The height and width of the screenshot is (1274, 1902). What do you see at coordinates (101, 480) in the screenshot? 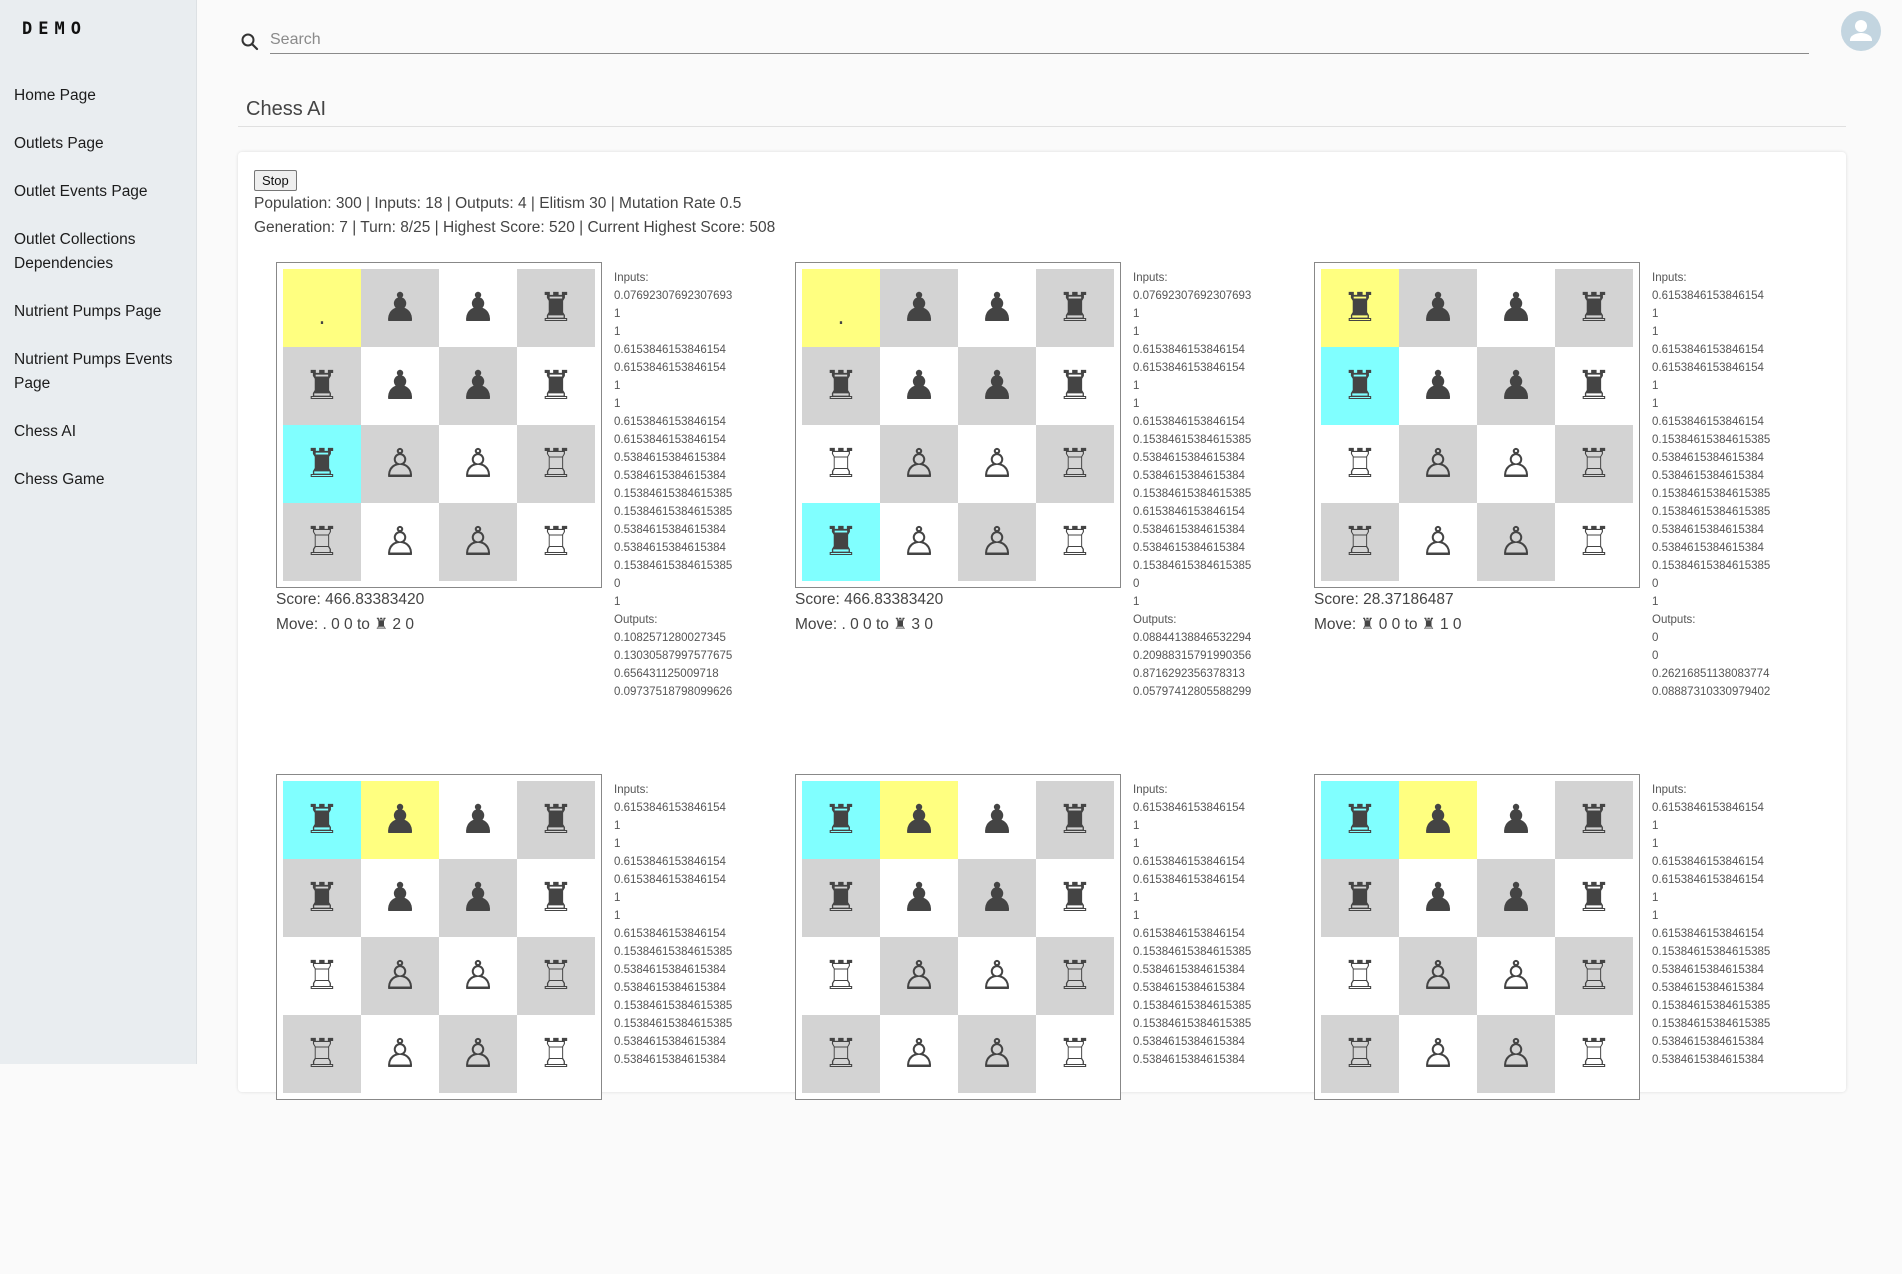
I see `sidebar-item-chess-game: Chess Game` at bounding box center [101, 480].